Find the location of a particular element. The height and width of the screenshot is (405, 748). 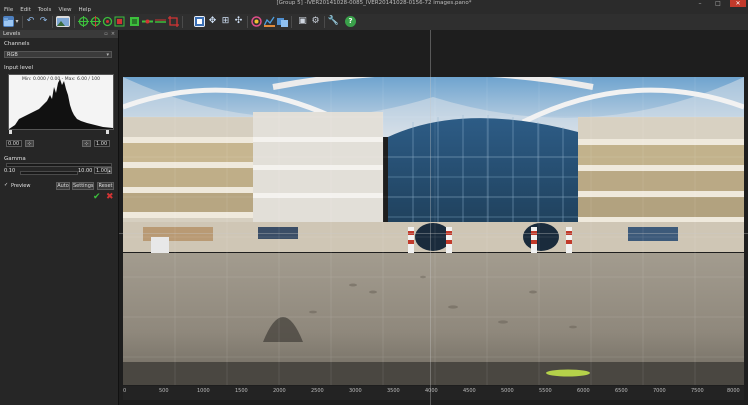

ruler-label: 4000 is located at coordinates (431, 391).